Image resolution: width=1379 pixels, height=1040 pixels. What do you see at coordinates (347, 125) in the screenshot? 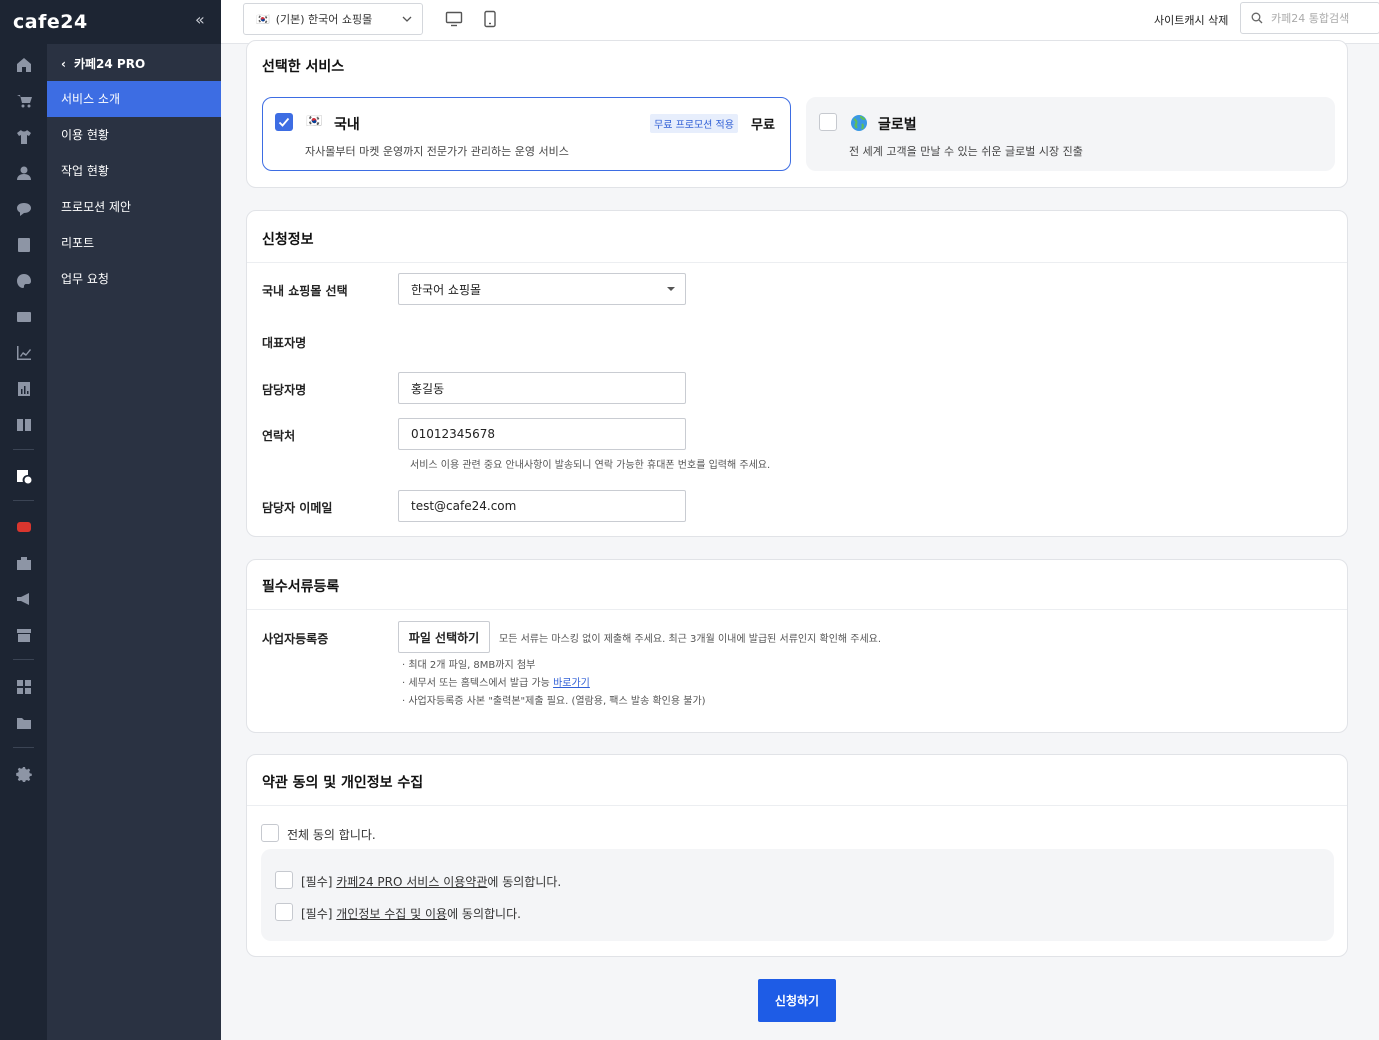
I see `service-name: 국내` at bounding box center [347, 125].